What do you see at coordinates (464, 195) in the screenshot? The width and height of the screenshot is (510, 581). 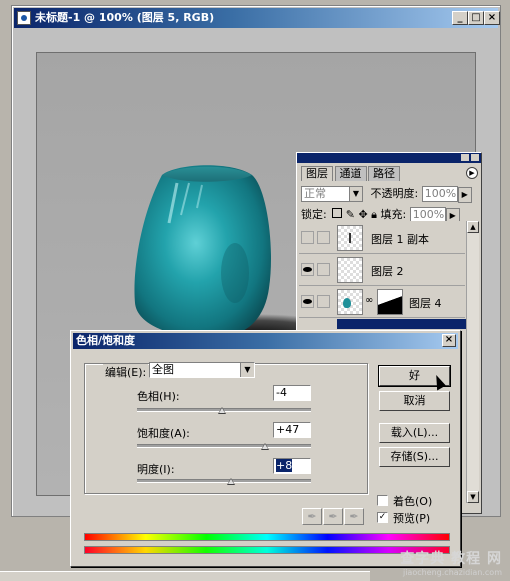 I see `opacity-arrow-icon: ▶` at bounding box center [464, 195].